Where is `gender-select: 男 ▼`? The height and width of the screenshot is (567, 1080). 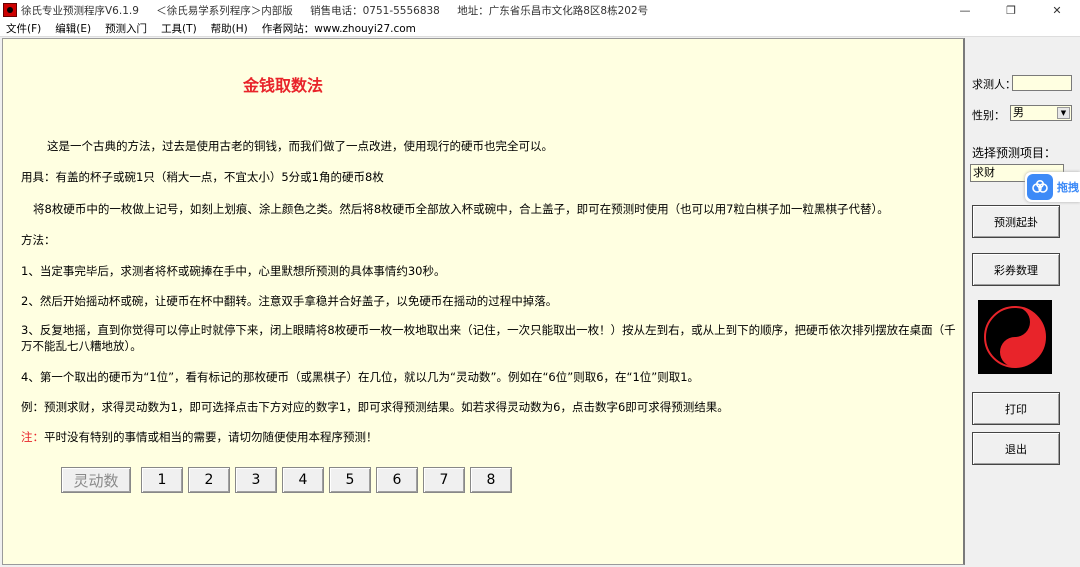
gender-select: 男 ▼ is located at coordinates (1041, 113).